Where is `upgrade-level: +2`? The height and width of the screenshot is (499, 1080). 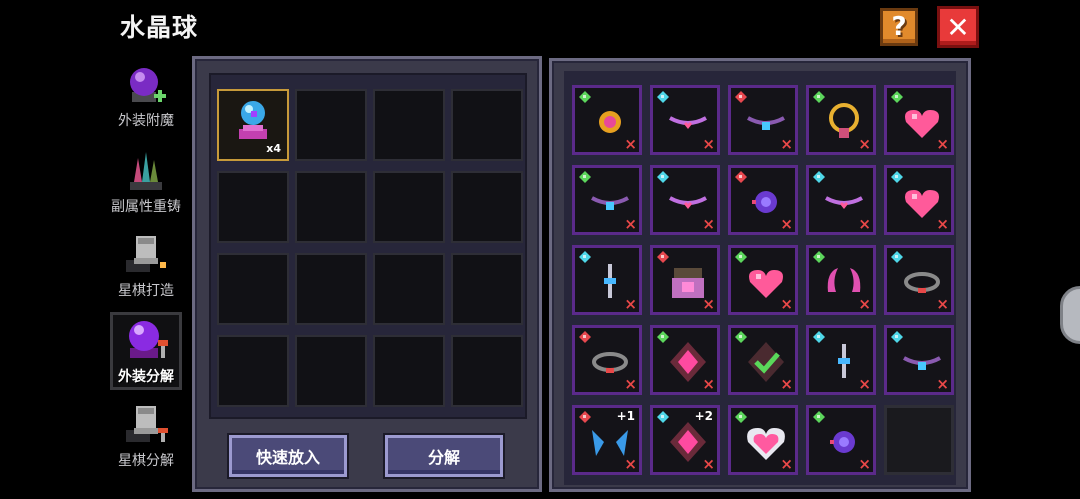 upgrade-level: +2 is located at coordinates (703, 416).